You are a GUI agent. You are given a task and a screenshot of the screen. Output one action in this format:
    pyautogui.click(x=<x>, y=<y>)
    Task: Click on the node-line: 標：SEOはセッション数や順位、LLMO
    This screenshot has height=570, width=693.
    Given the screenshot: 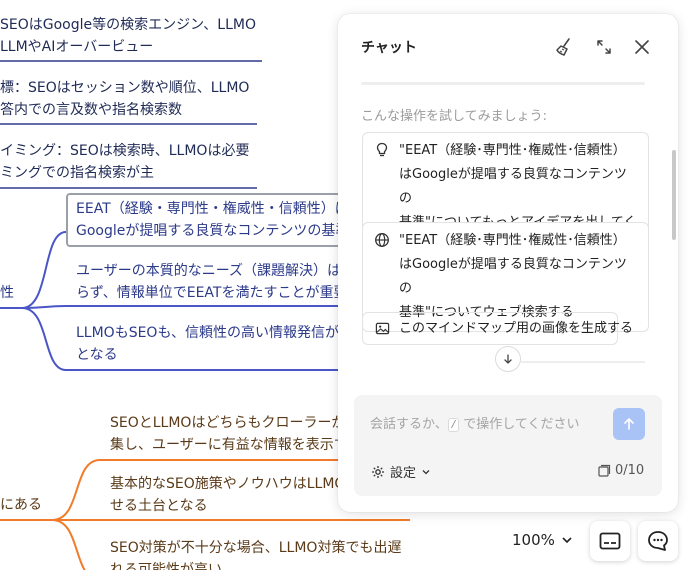 What is the action you would take?
    pyautogui.click(x=125, y=88)
    